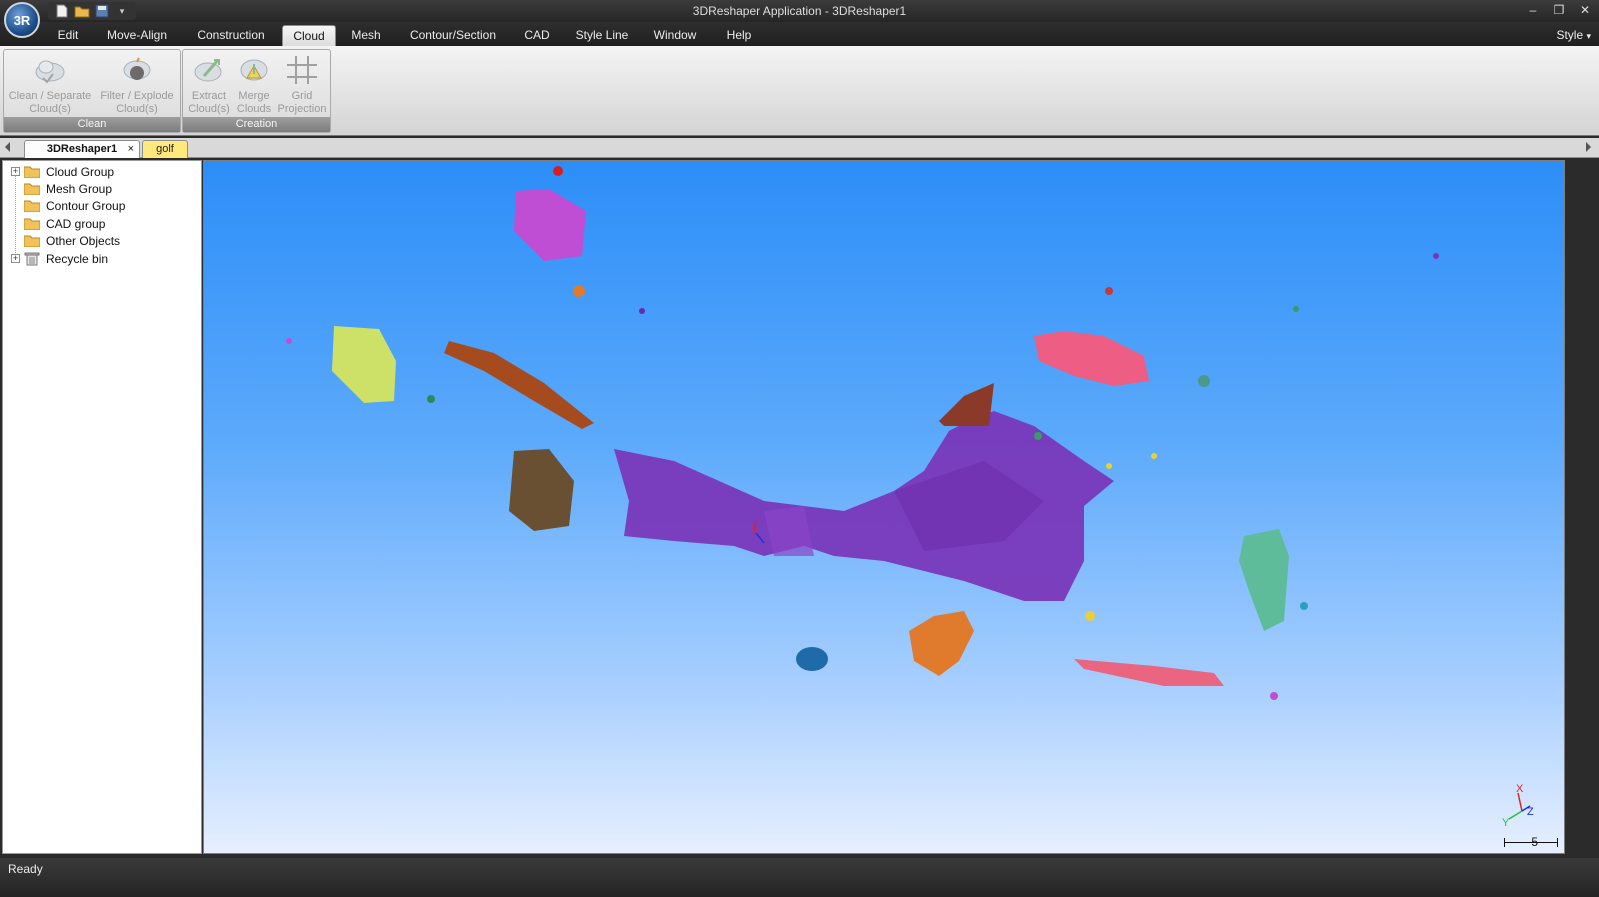  Describe the element at coordinates (32, 259) in the screenshot. I see `recycle-bin-icon` at that location.